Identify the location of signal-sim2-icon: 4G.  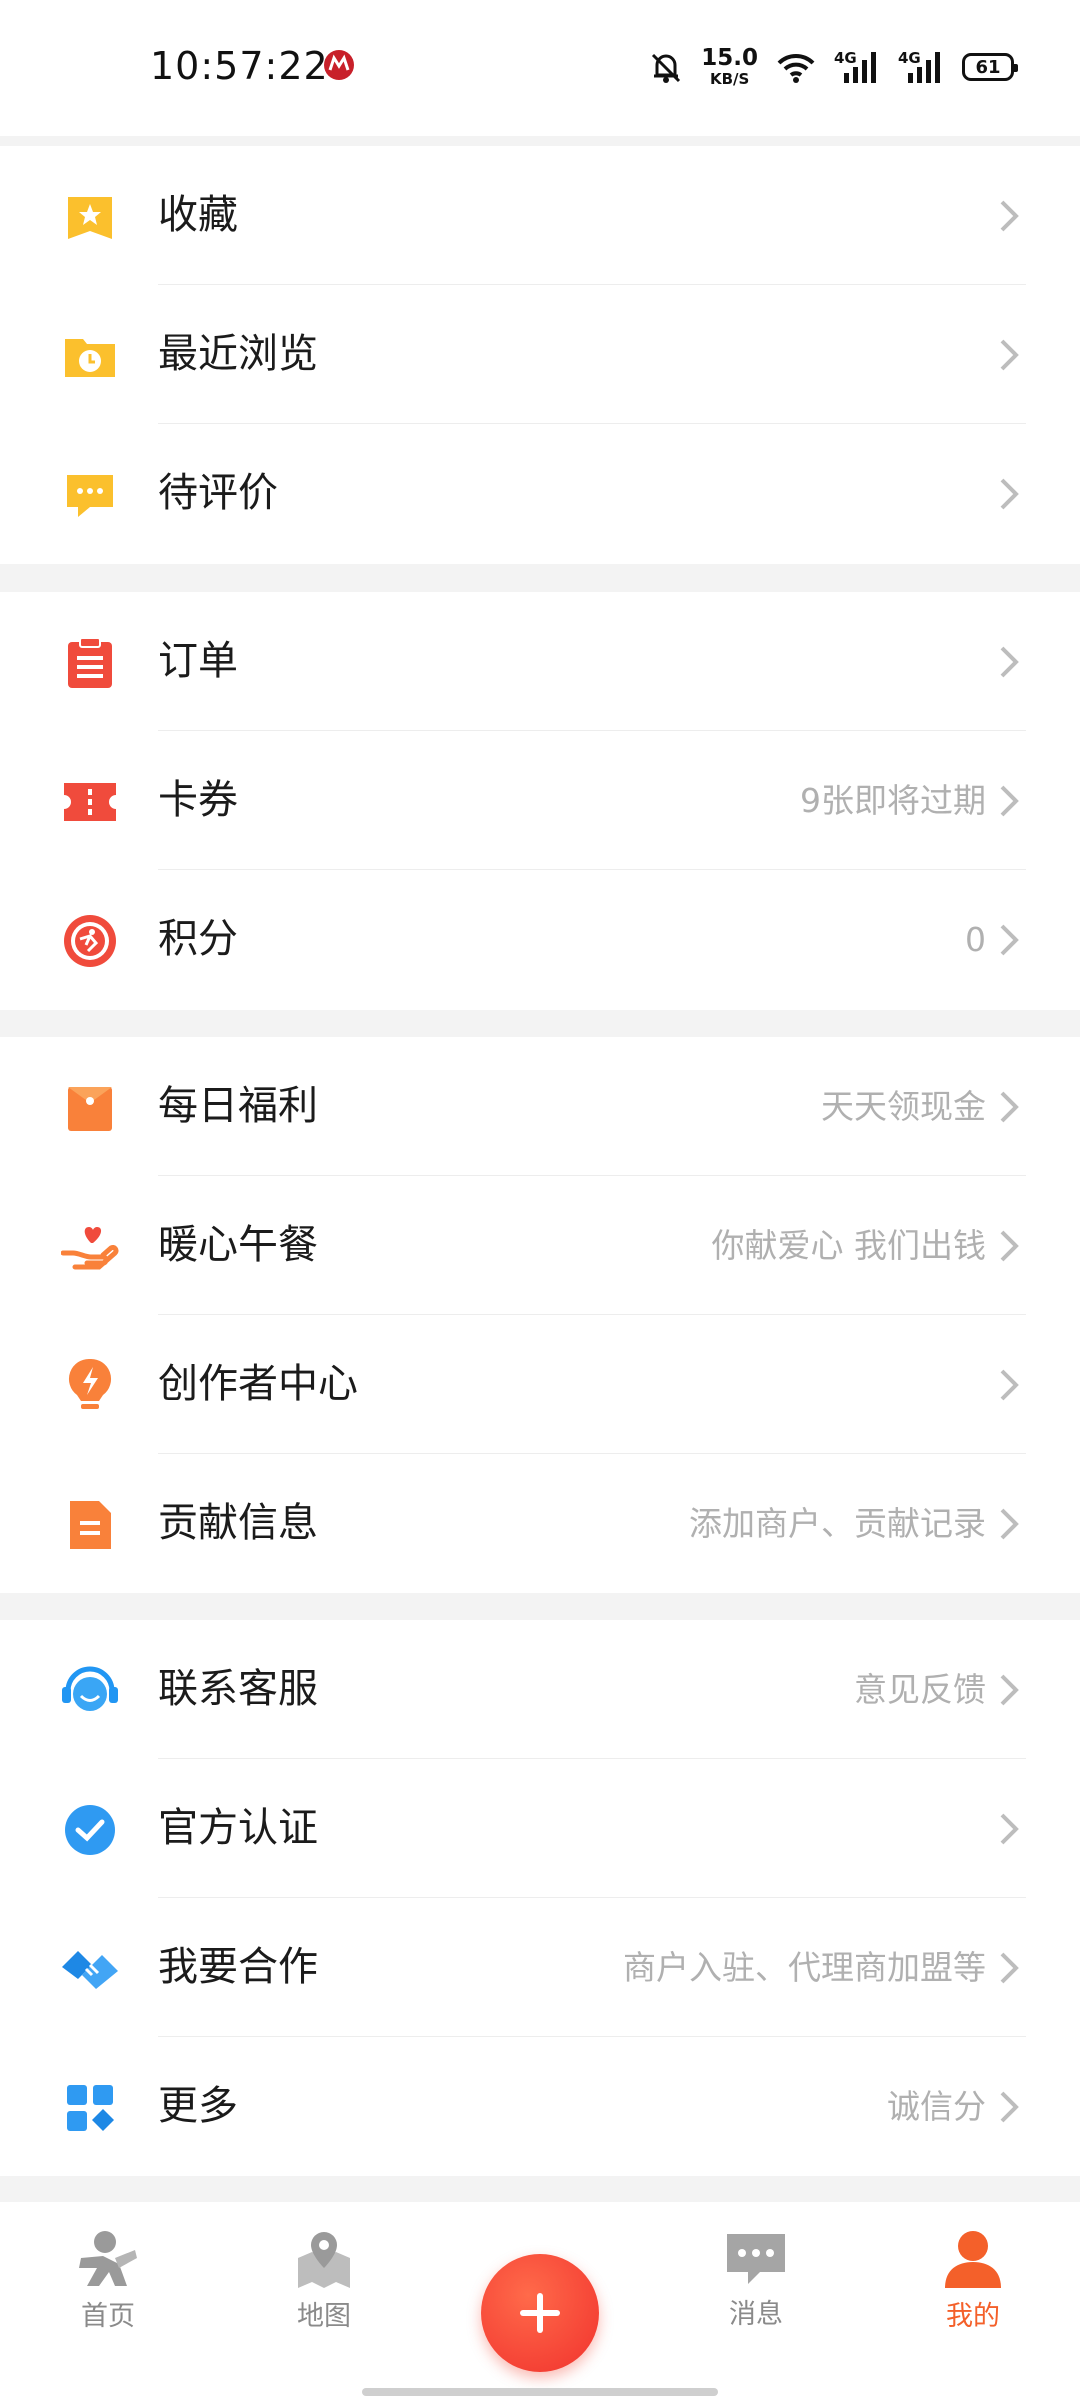
(921, 67).